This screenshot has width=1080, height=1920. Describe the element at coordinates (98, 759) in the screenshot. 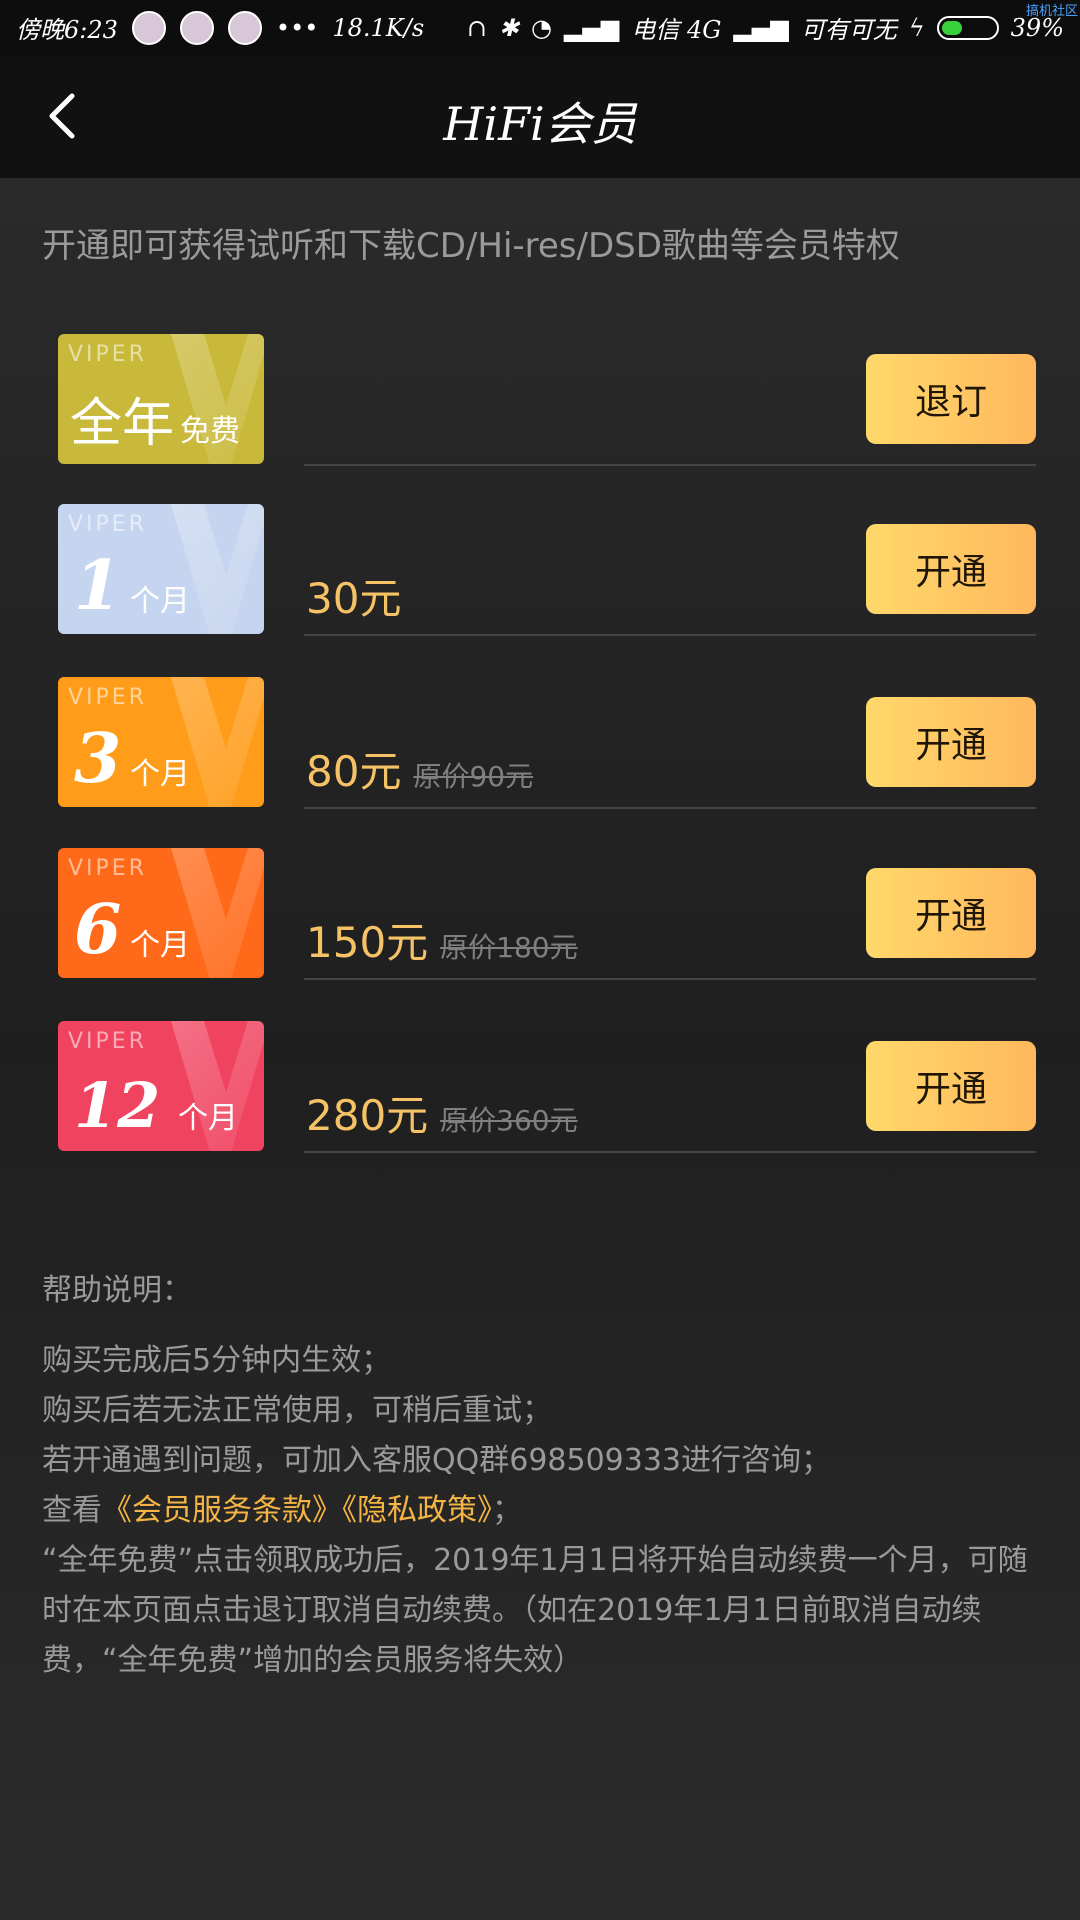

I see `card-number: 3` at that location.